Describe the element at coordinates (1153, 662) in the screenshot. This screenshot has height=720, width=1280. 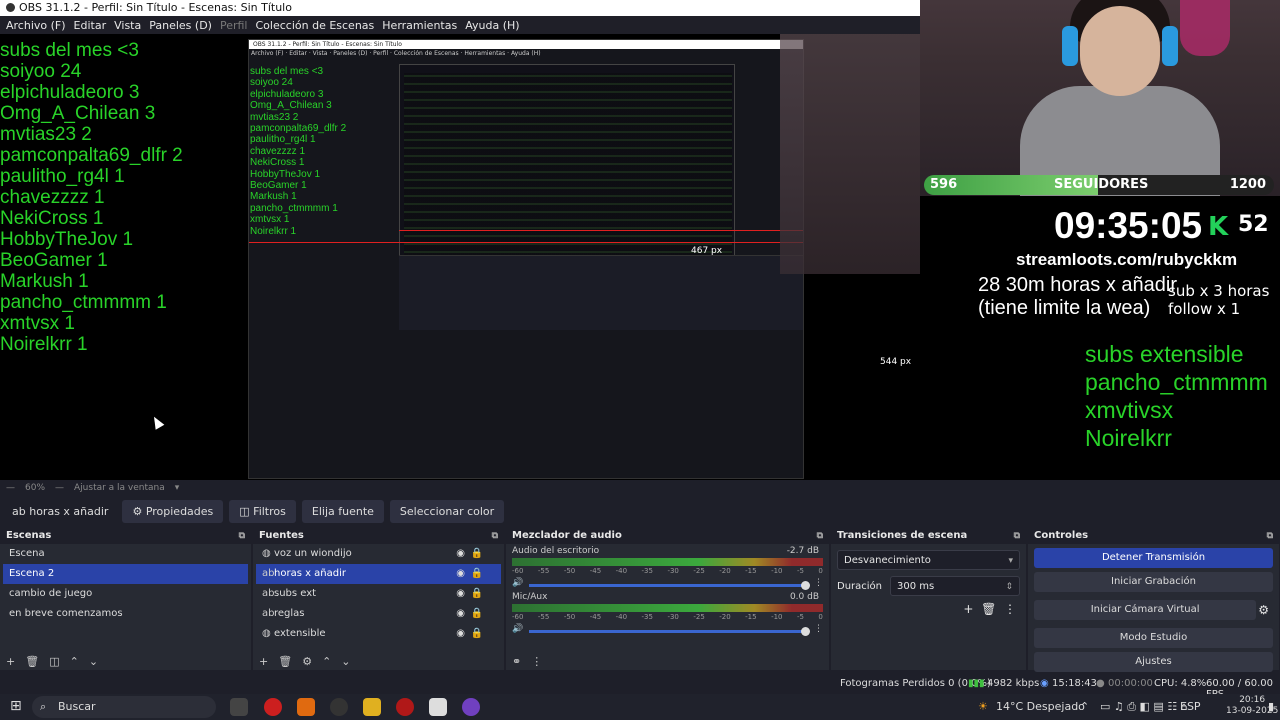
I see `settings-button: Ajustes` at that location.